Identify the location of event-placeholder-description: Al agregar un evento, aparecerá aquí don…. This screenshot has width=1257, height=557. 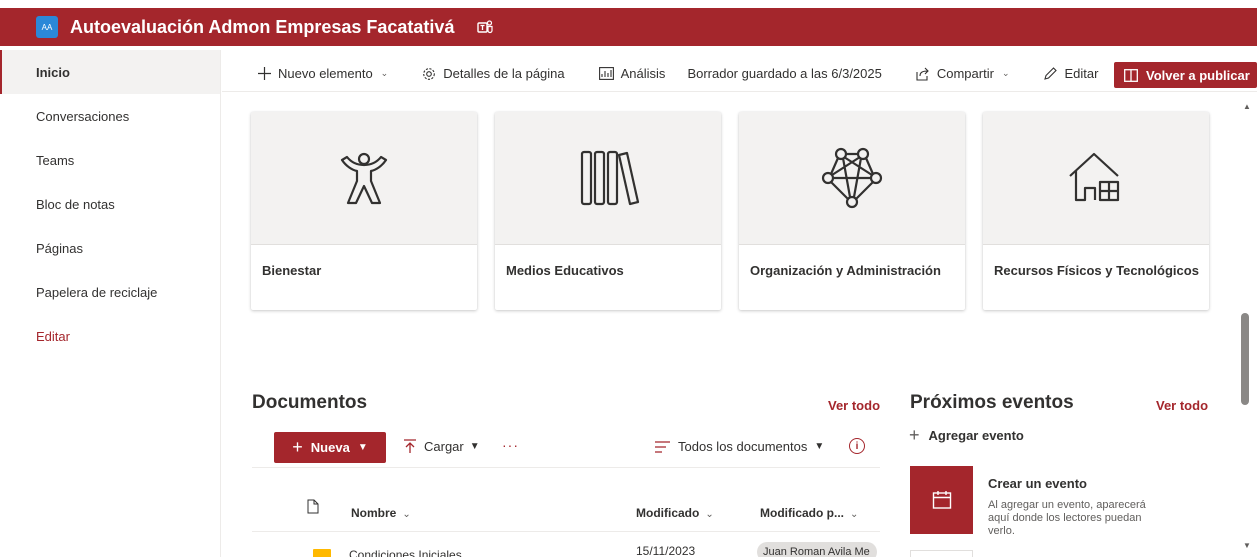
(1067, 518).